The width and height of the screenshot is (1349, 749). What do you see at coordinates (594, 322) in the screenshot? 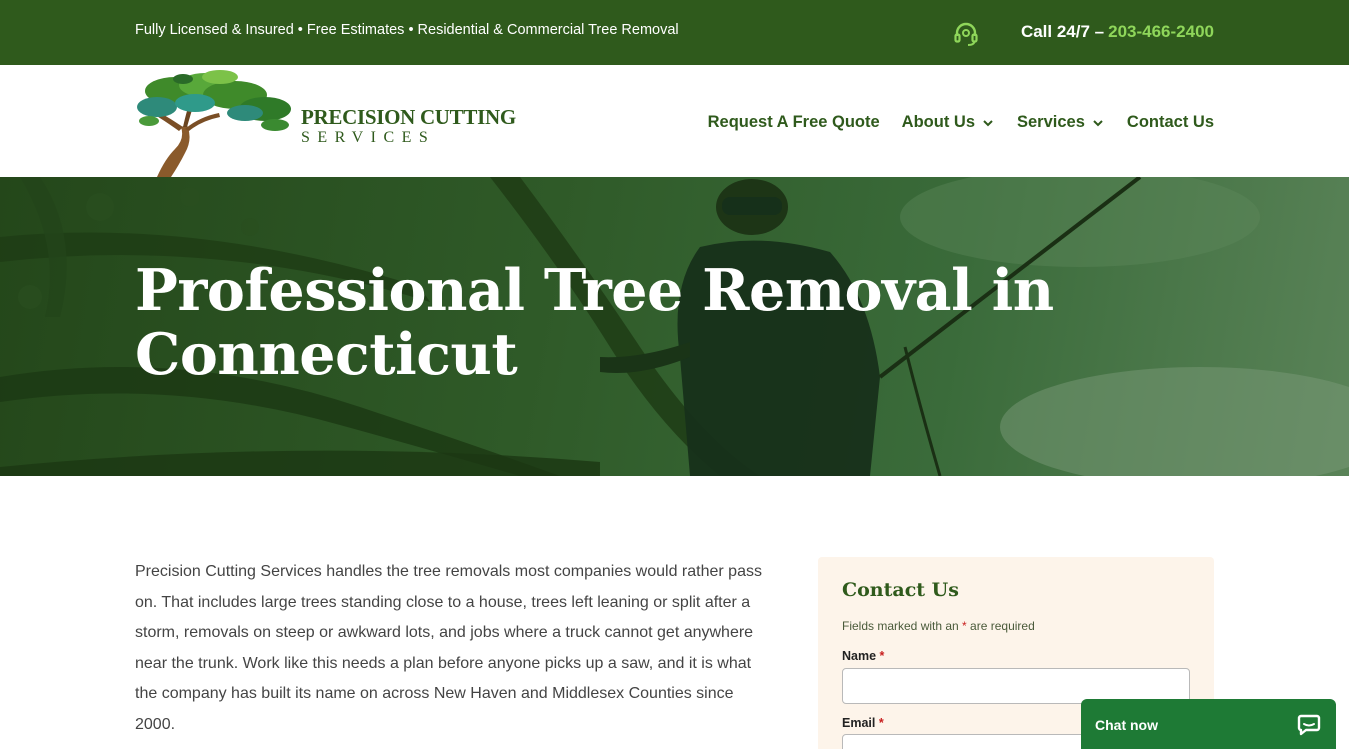
I see `hero-title: Professional Tree Removal in Connecticut` at bounding box center [594, 322].